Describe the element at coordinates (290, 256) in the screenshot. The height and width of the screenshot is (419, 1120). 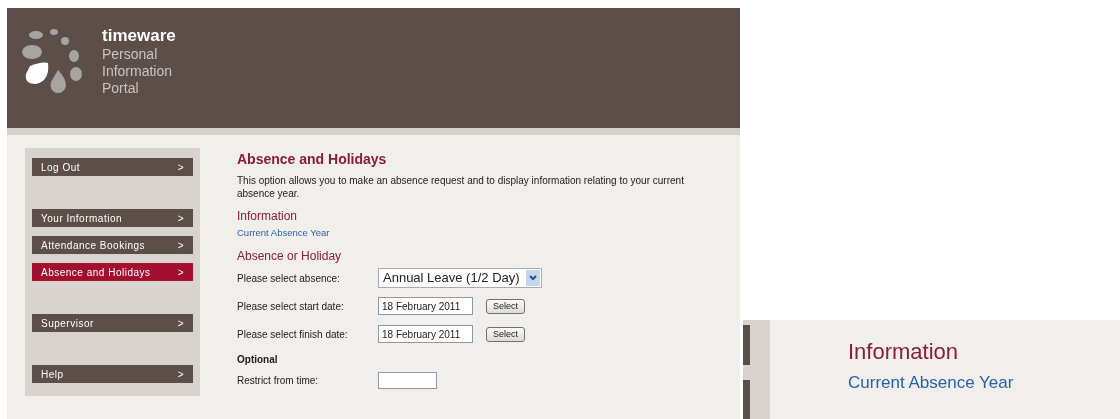
I see `section-heading: Absence or Holiday` at that location.